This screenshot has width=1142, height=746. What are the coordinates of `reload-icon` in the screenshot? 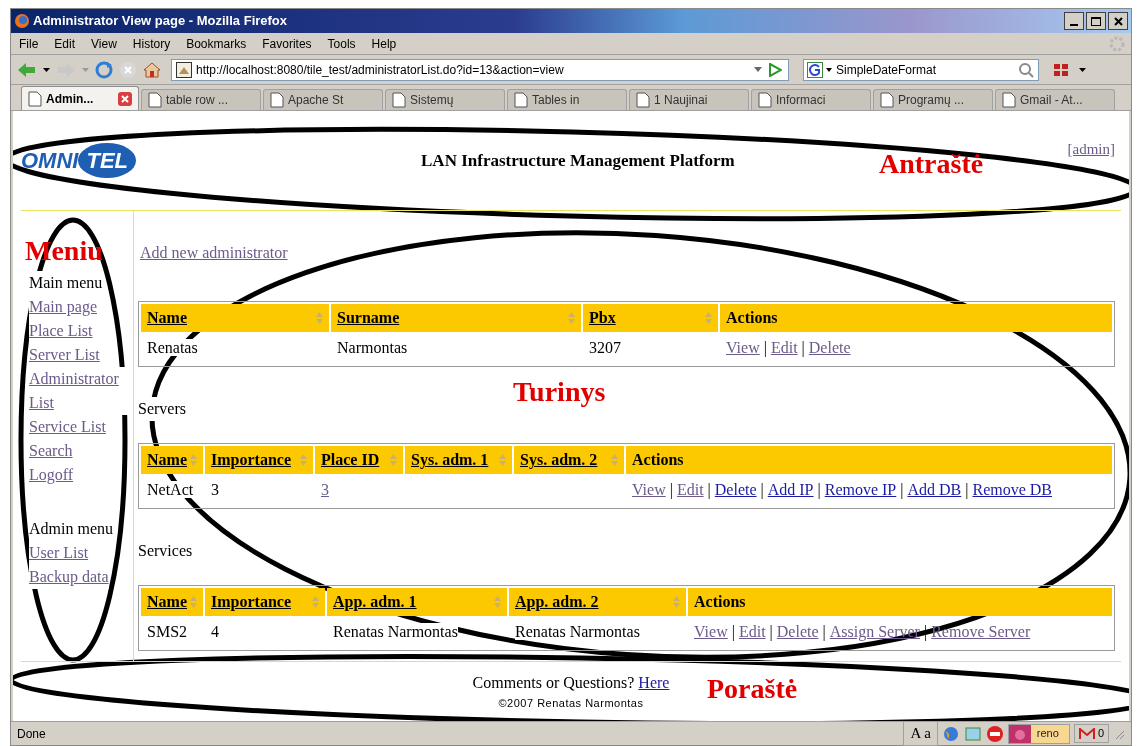 It's located at (104, 69).